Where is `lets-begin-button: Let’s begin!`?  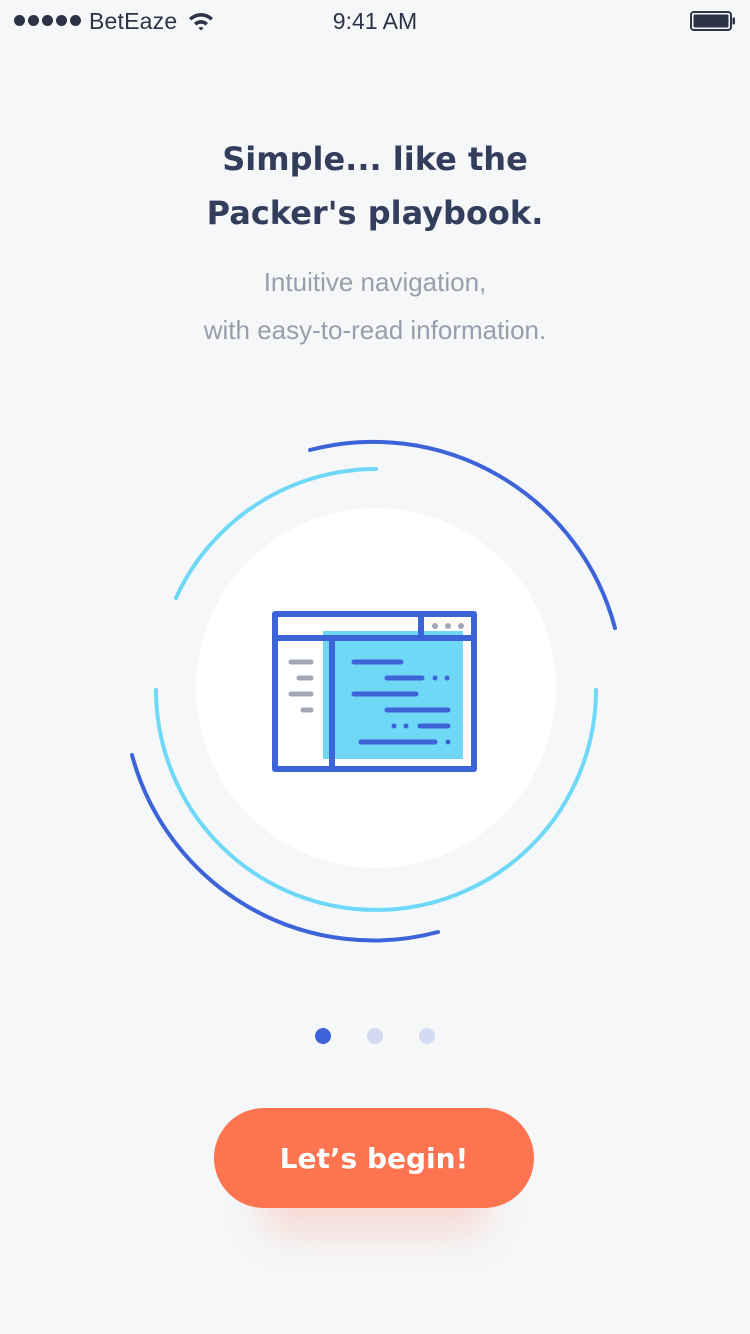
lets-begin-button: Let’s begin! is located at coordinates (374, 1158).